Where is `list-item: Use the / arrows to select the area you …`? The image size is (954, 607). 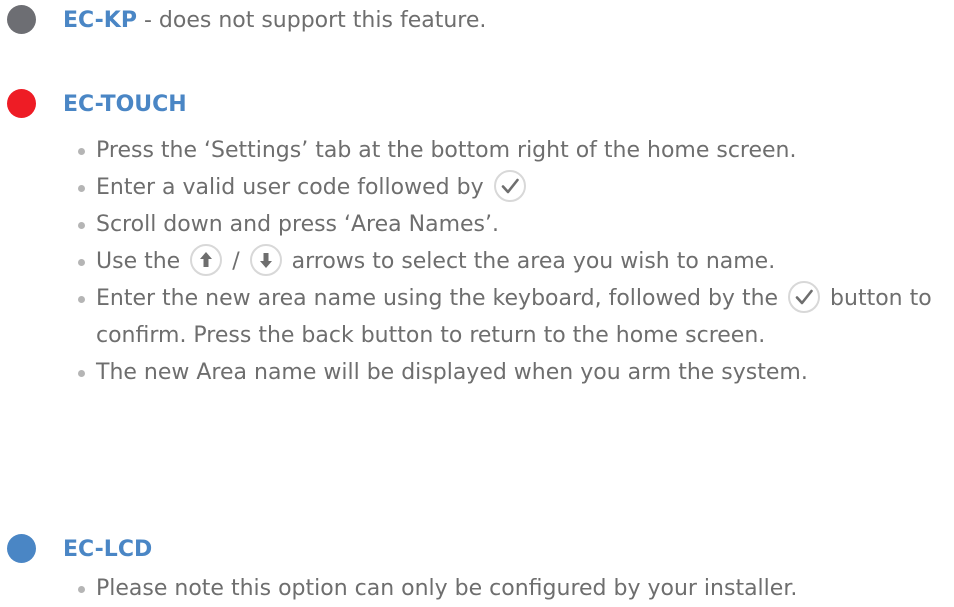
list-item: Use the / arrows to select the area you … is located at coordinates (516, 261).